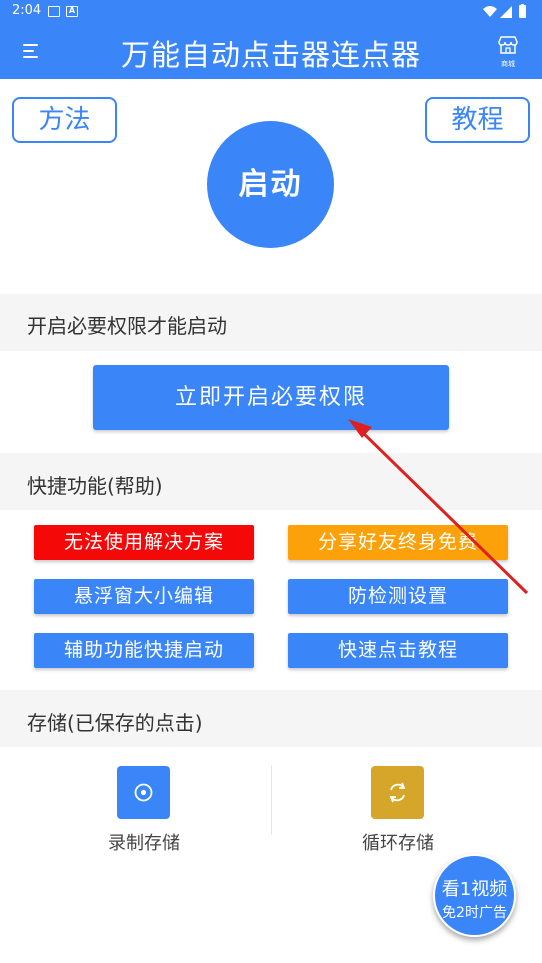 The image size is (542, 963). Describe the element at coordinates (144, 542) in the screenshot. I see `unusable-solution-button: 无法使用解决方案` at that location.